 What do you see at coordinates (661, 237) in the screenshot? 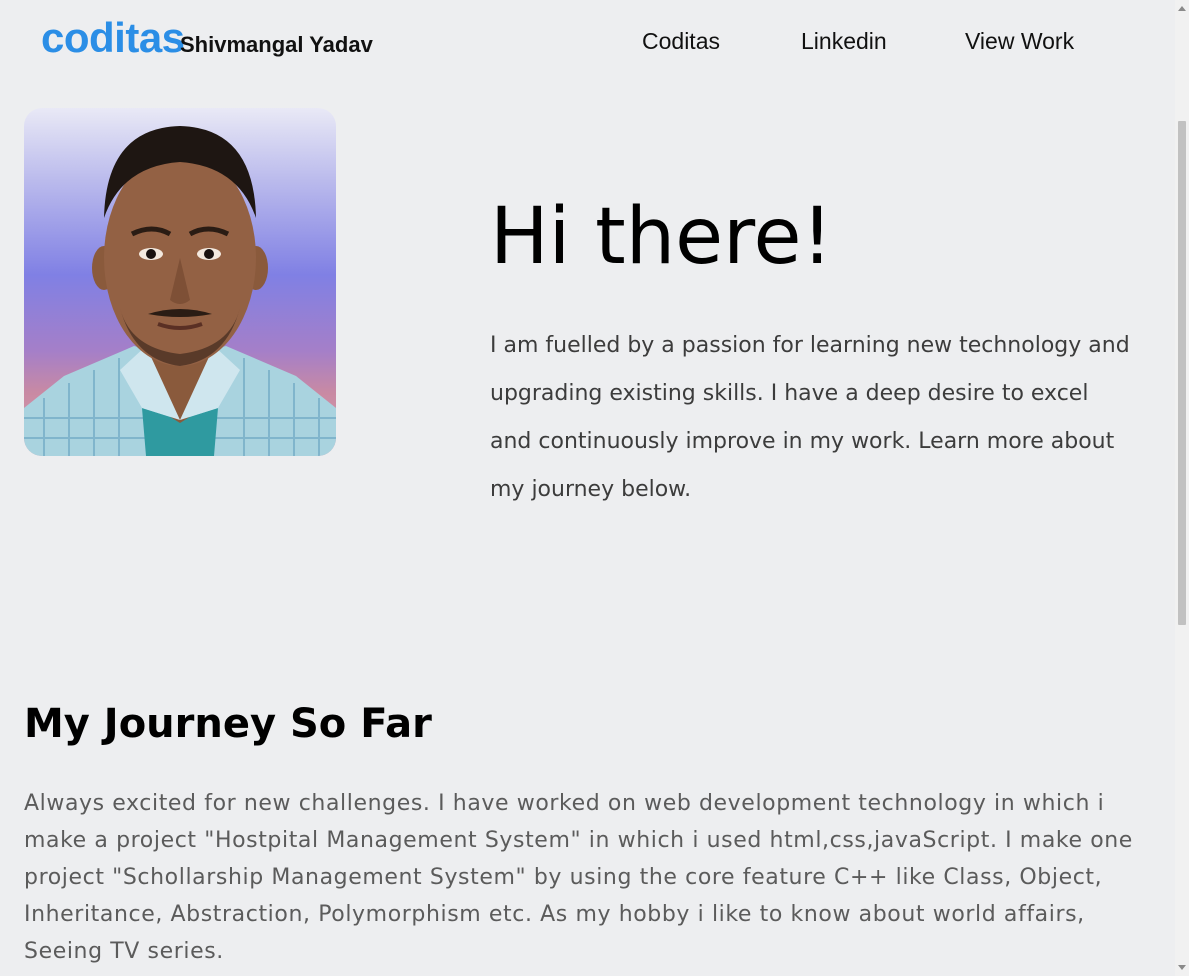
I see `hero-title: Hi there!` at bounding box center [661, 237].